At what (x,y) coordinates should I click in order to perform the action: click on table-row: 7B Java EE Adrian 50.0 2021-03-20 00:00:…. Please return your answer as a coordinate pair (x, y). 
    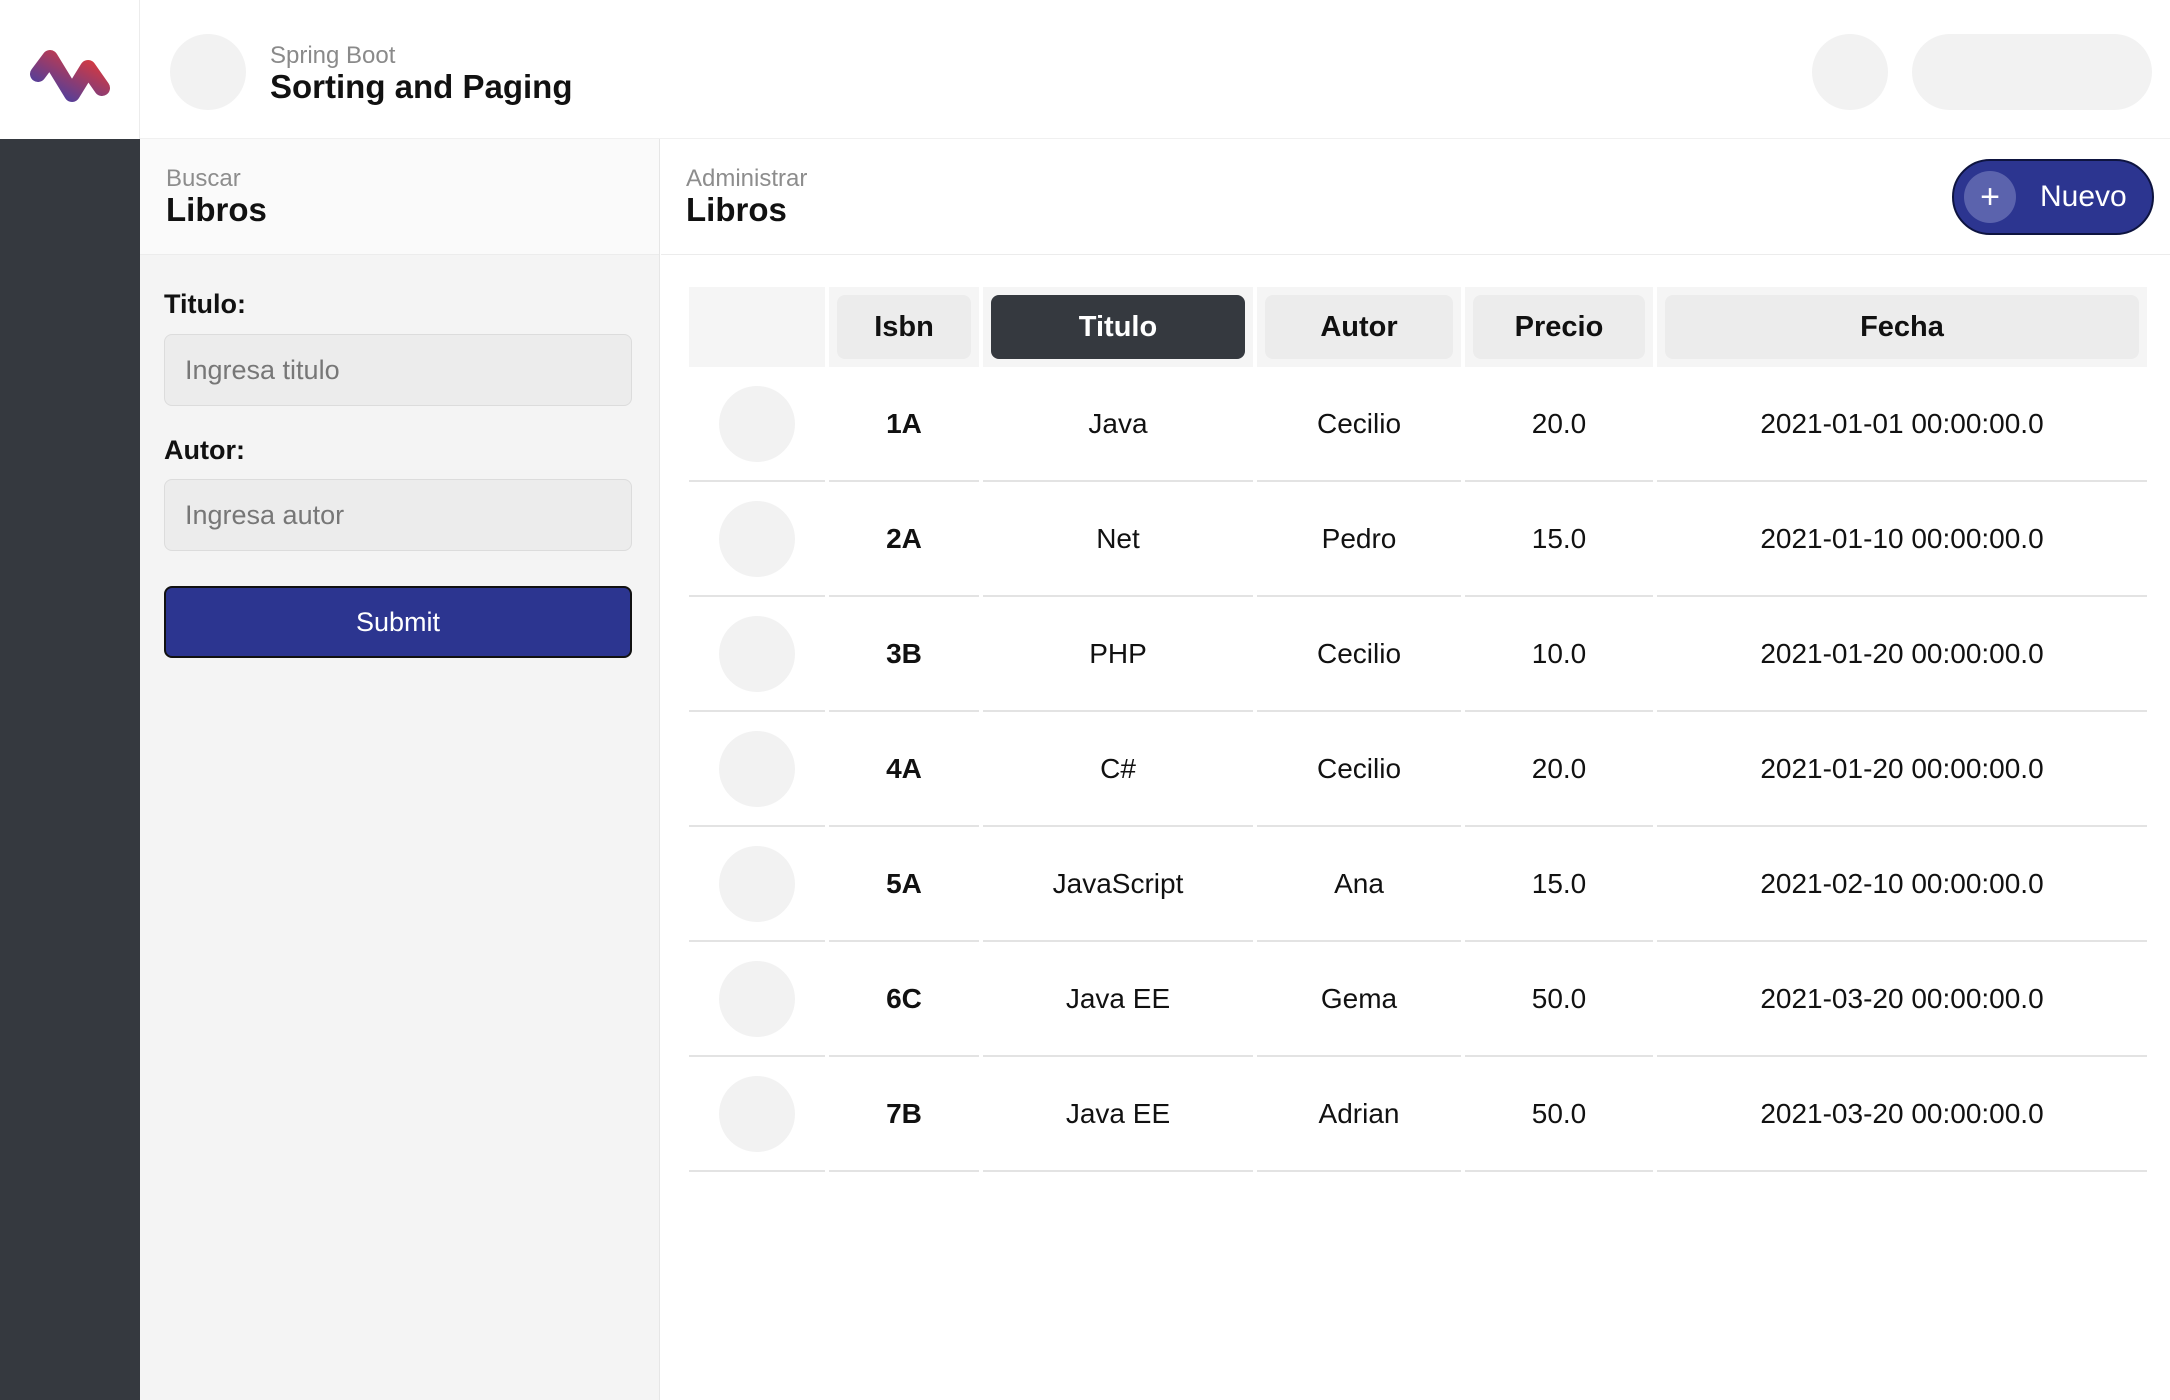
    Looking at the image, I should click on (1418, 1114).